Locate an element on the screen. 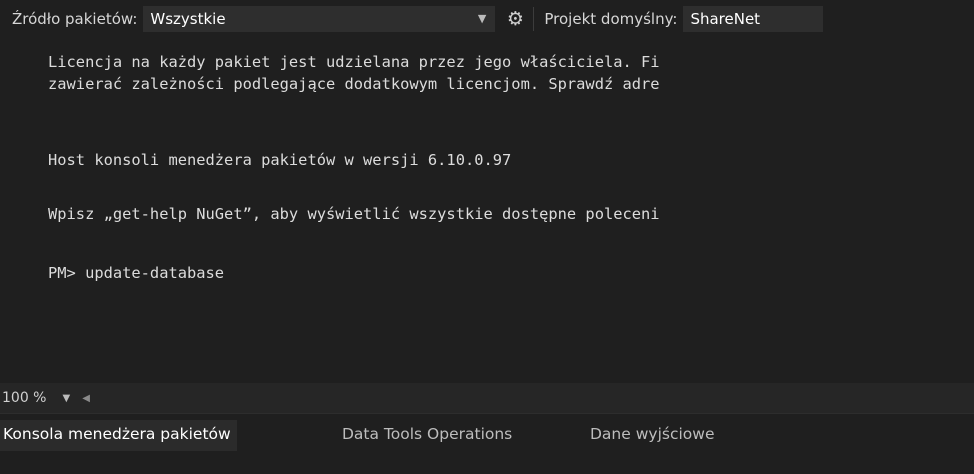  gear-icon: ⚙ is located at coordinates (515, 19).